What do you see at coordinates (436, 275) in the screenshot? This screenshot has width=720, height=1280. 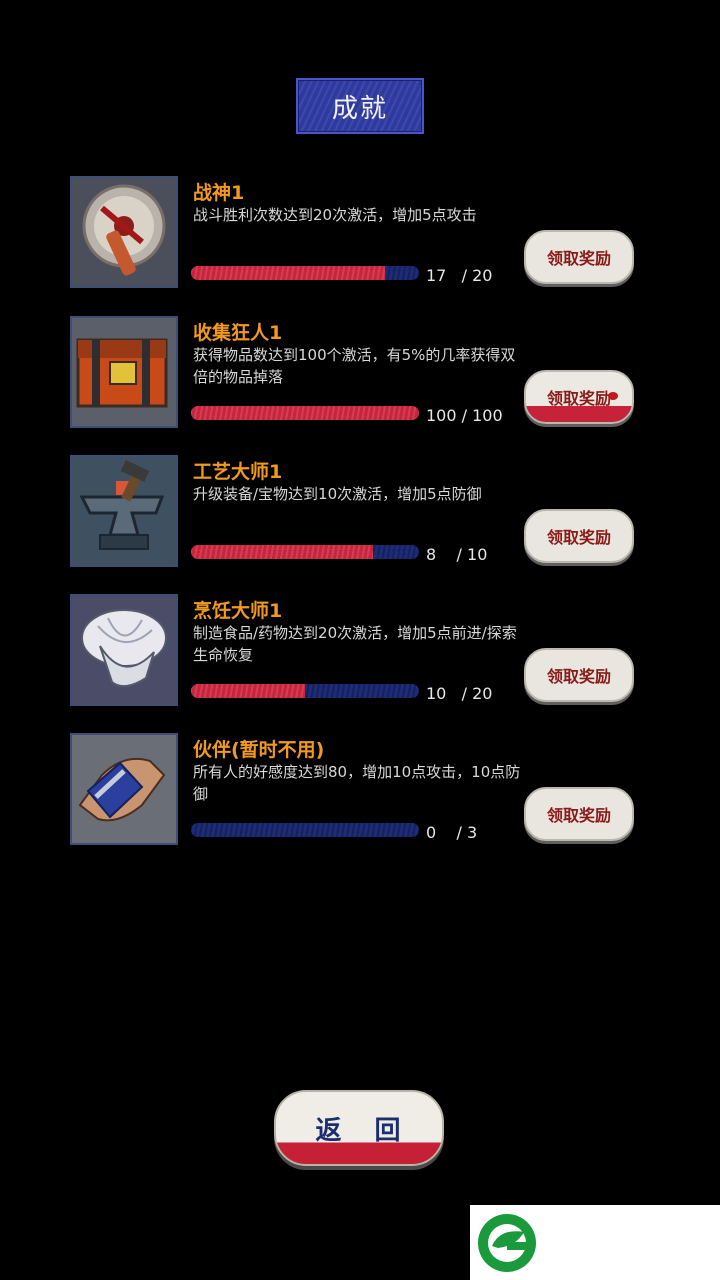 I see `progress-current: 17` at bounding box center [436, 275].